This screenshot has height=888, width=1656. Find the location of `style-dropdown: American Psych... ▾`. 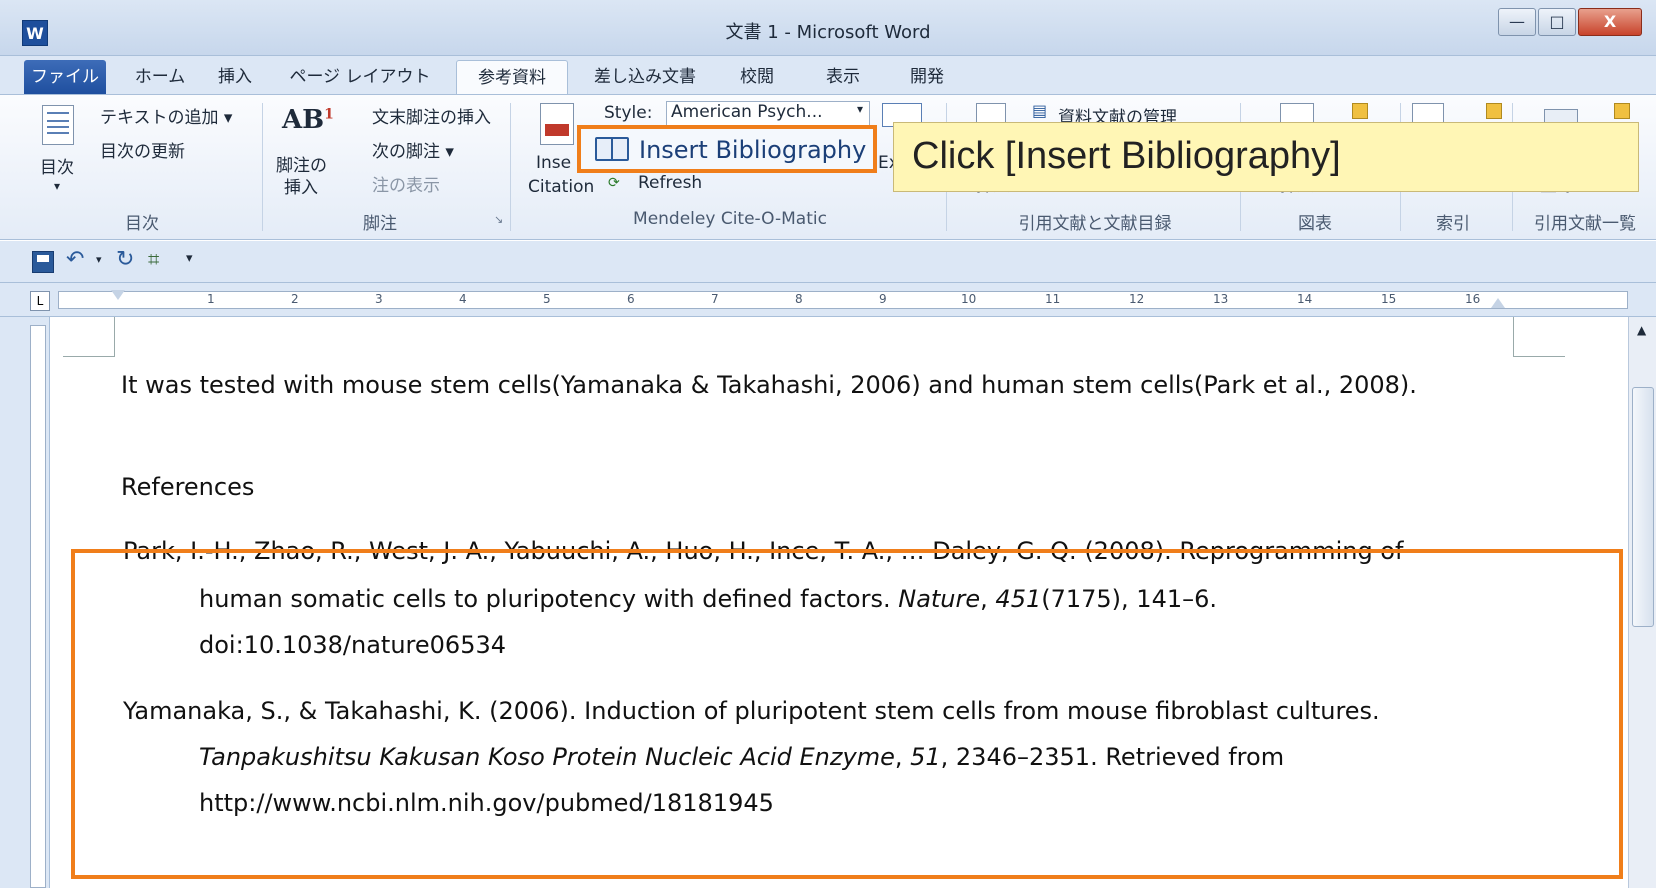

style-dropdown: American Psych... ▾ is located at coordinates (768, 114).